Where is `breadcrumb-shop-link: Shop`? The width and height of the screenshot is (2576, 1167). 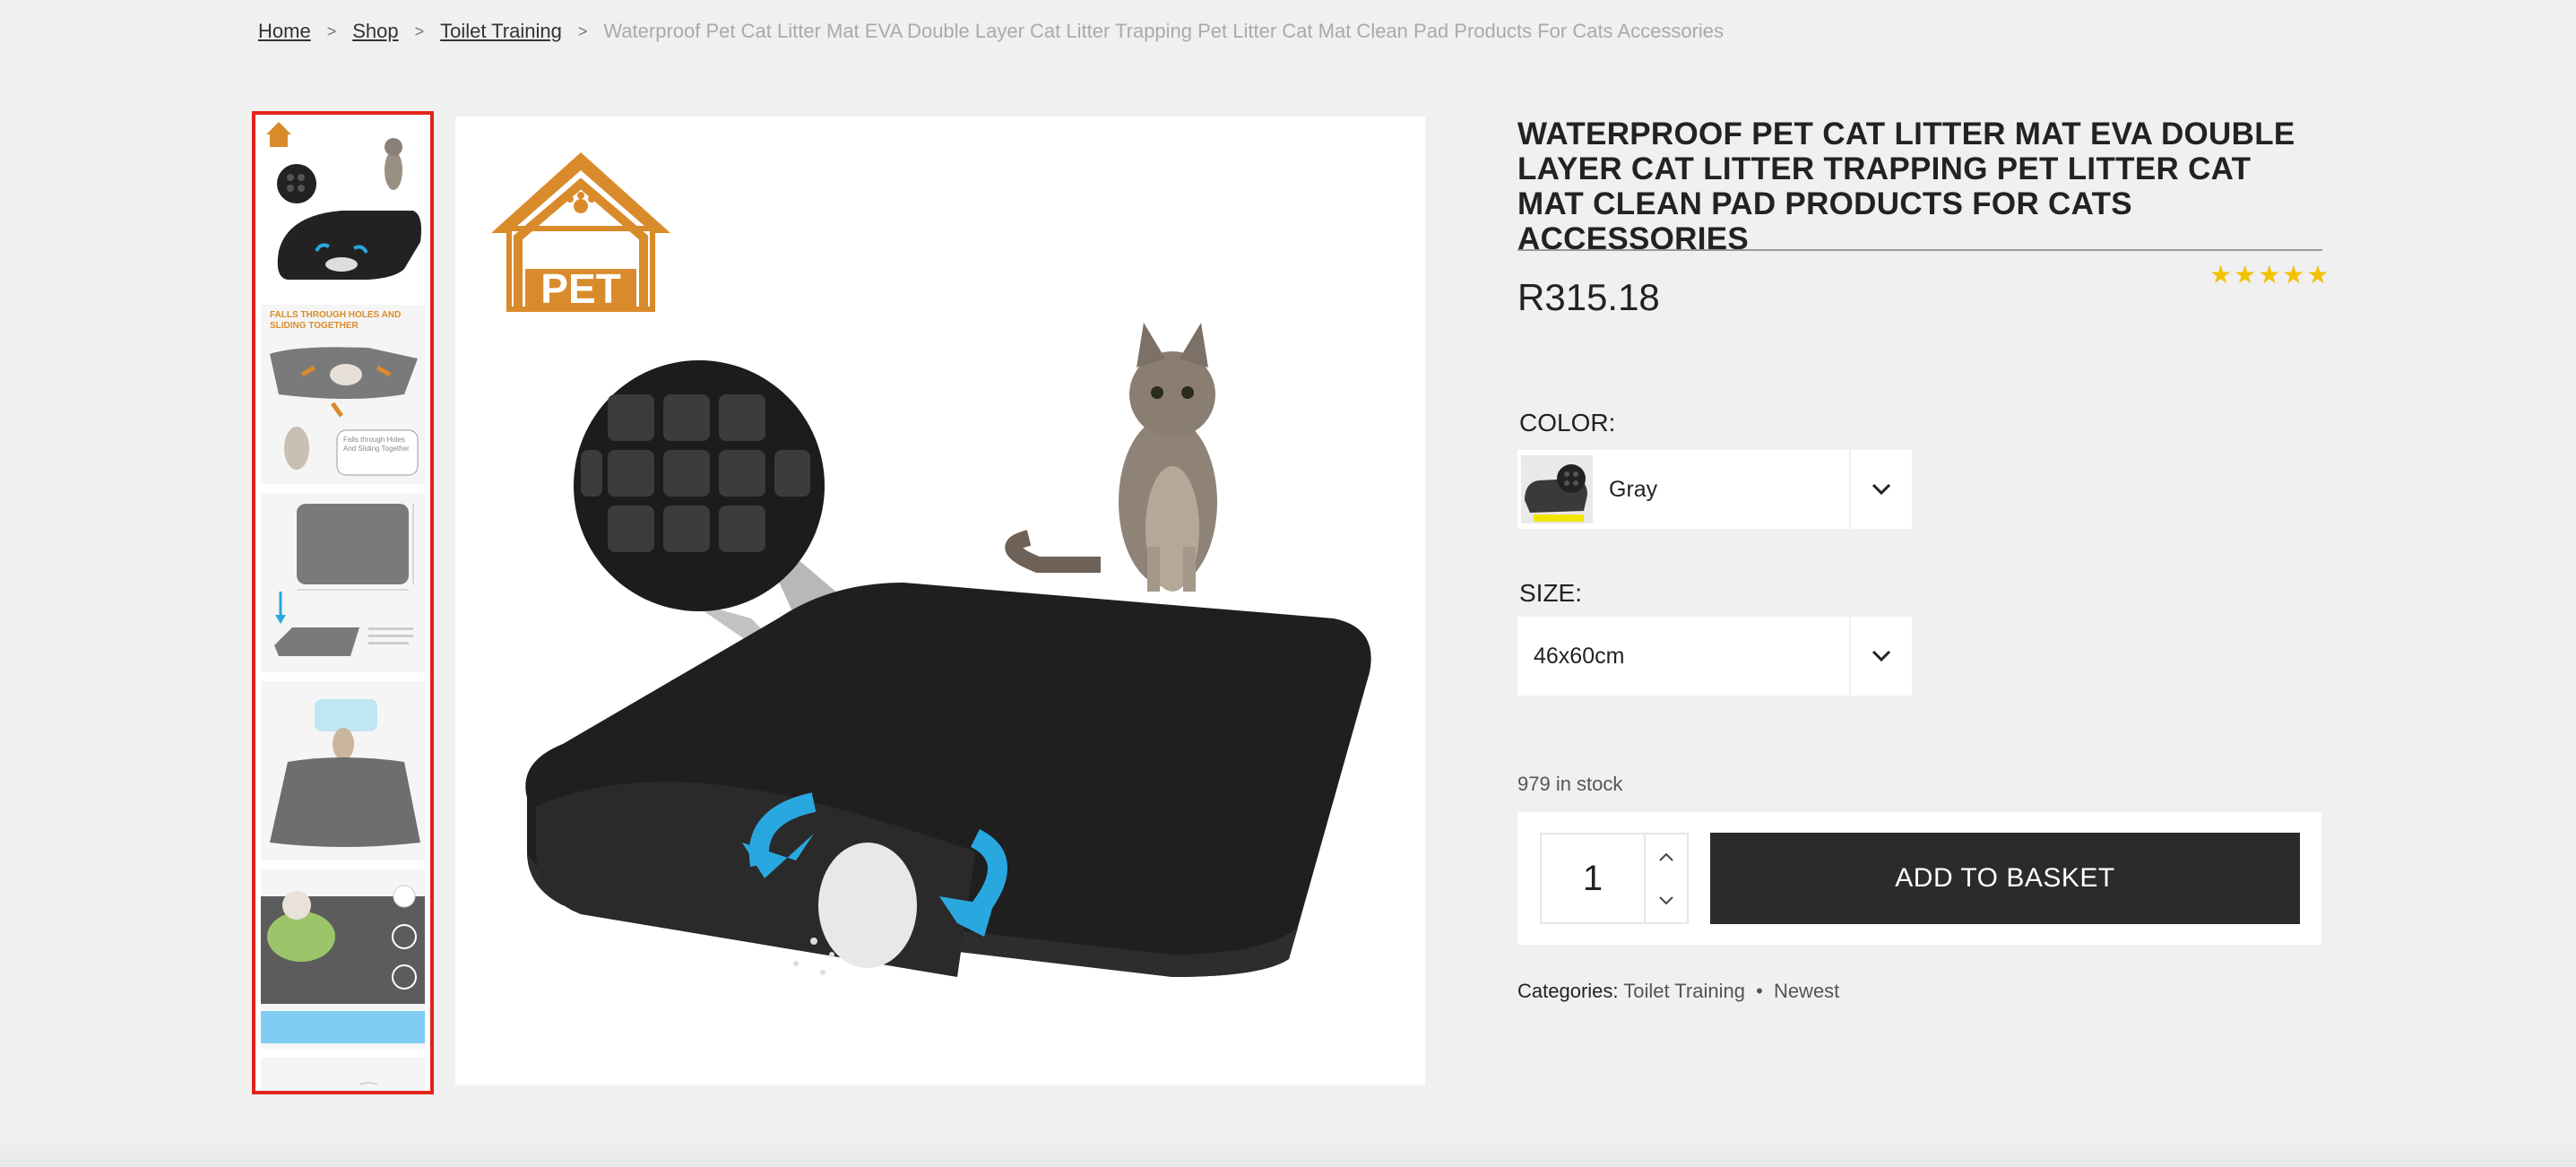 breadcrumb-shop-link: Shop is located at coordinates (375, 31).